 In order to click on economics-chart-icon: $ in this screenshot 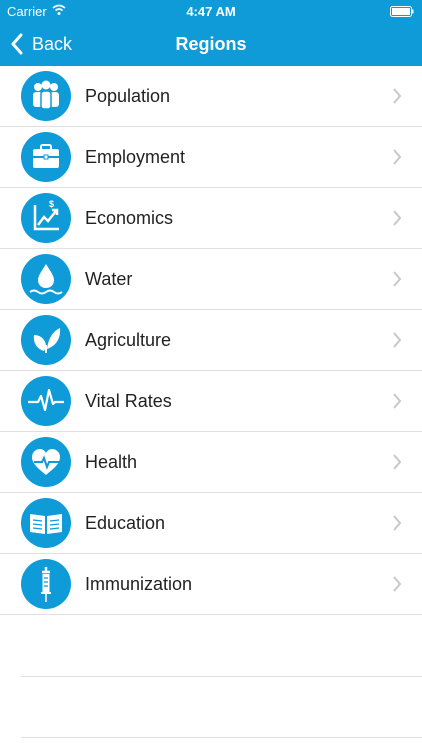, I will do `click(46, 218)`.